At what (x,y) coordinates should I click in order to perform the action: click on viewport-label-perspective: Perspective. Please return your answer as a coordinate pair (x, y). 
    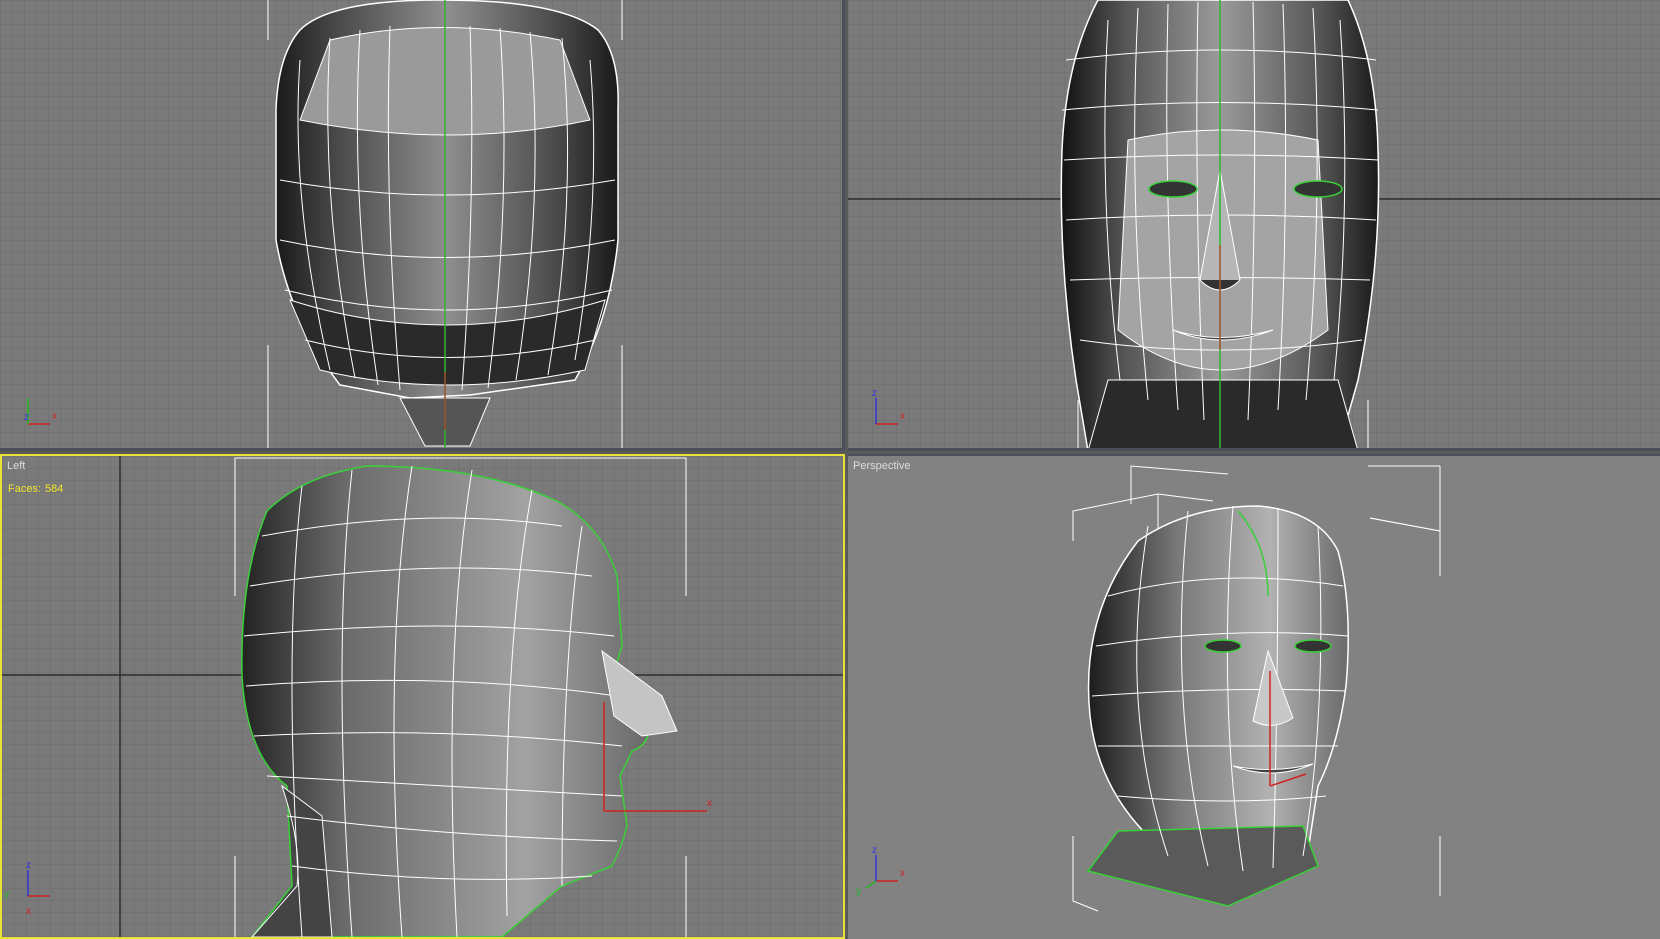
    Looking at the image, I should click on (881, 466).